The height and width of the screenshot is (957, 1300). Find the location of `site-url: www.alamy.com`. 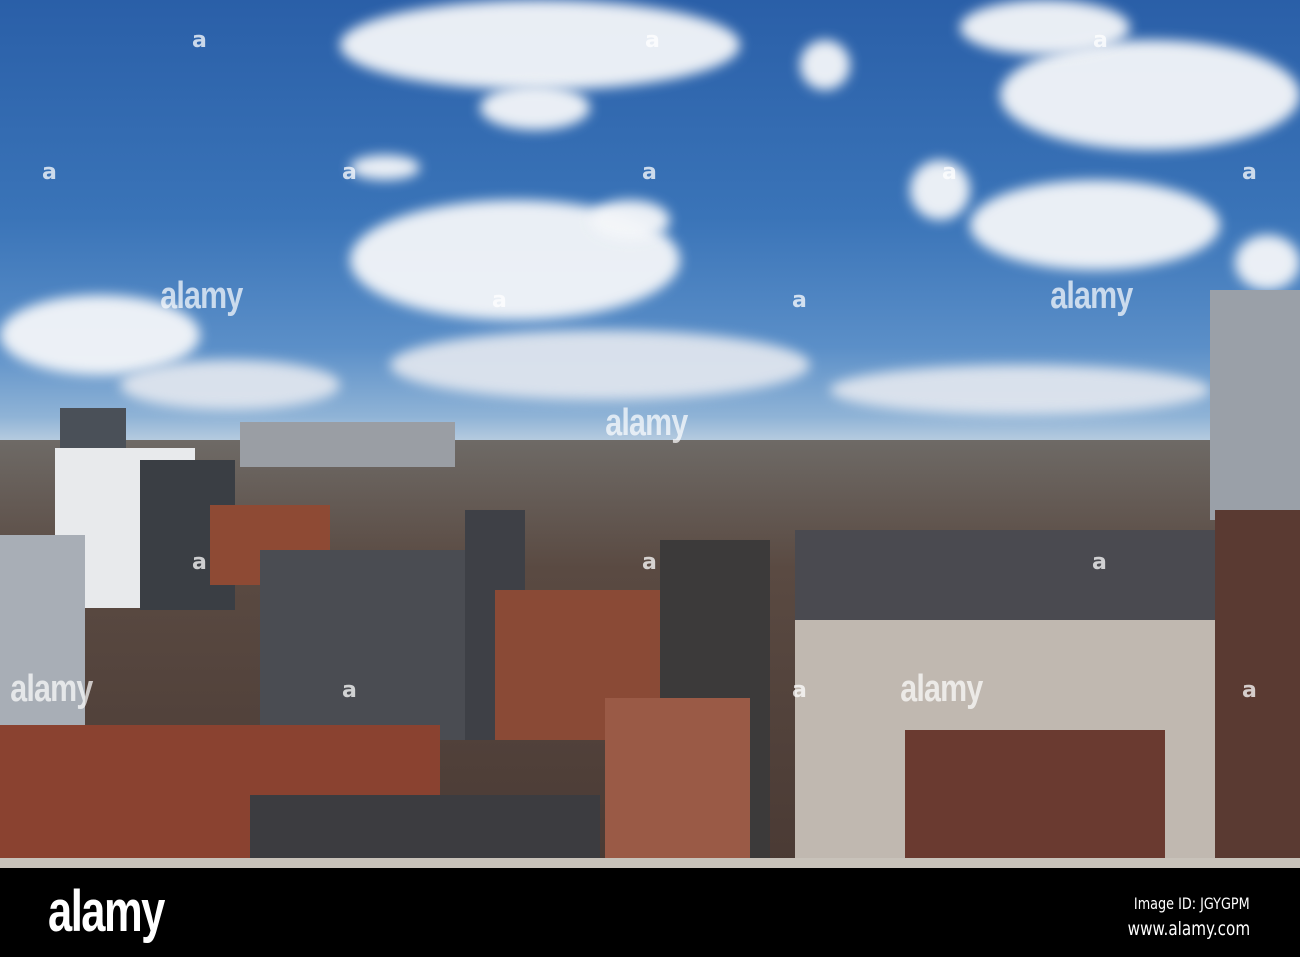

site-url: www.alamy.com is located at coordinates (1188, 929).